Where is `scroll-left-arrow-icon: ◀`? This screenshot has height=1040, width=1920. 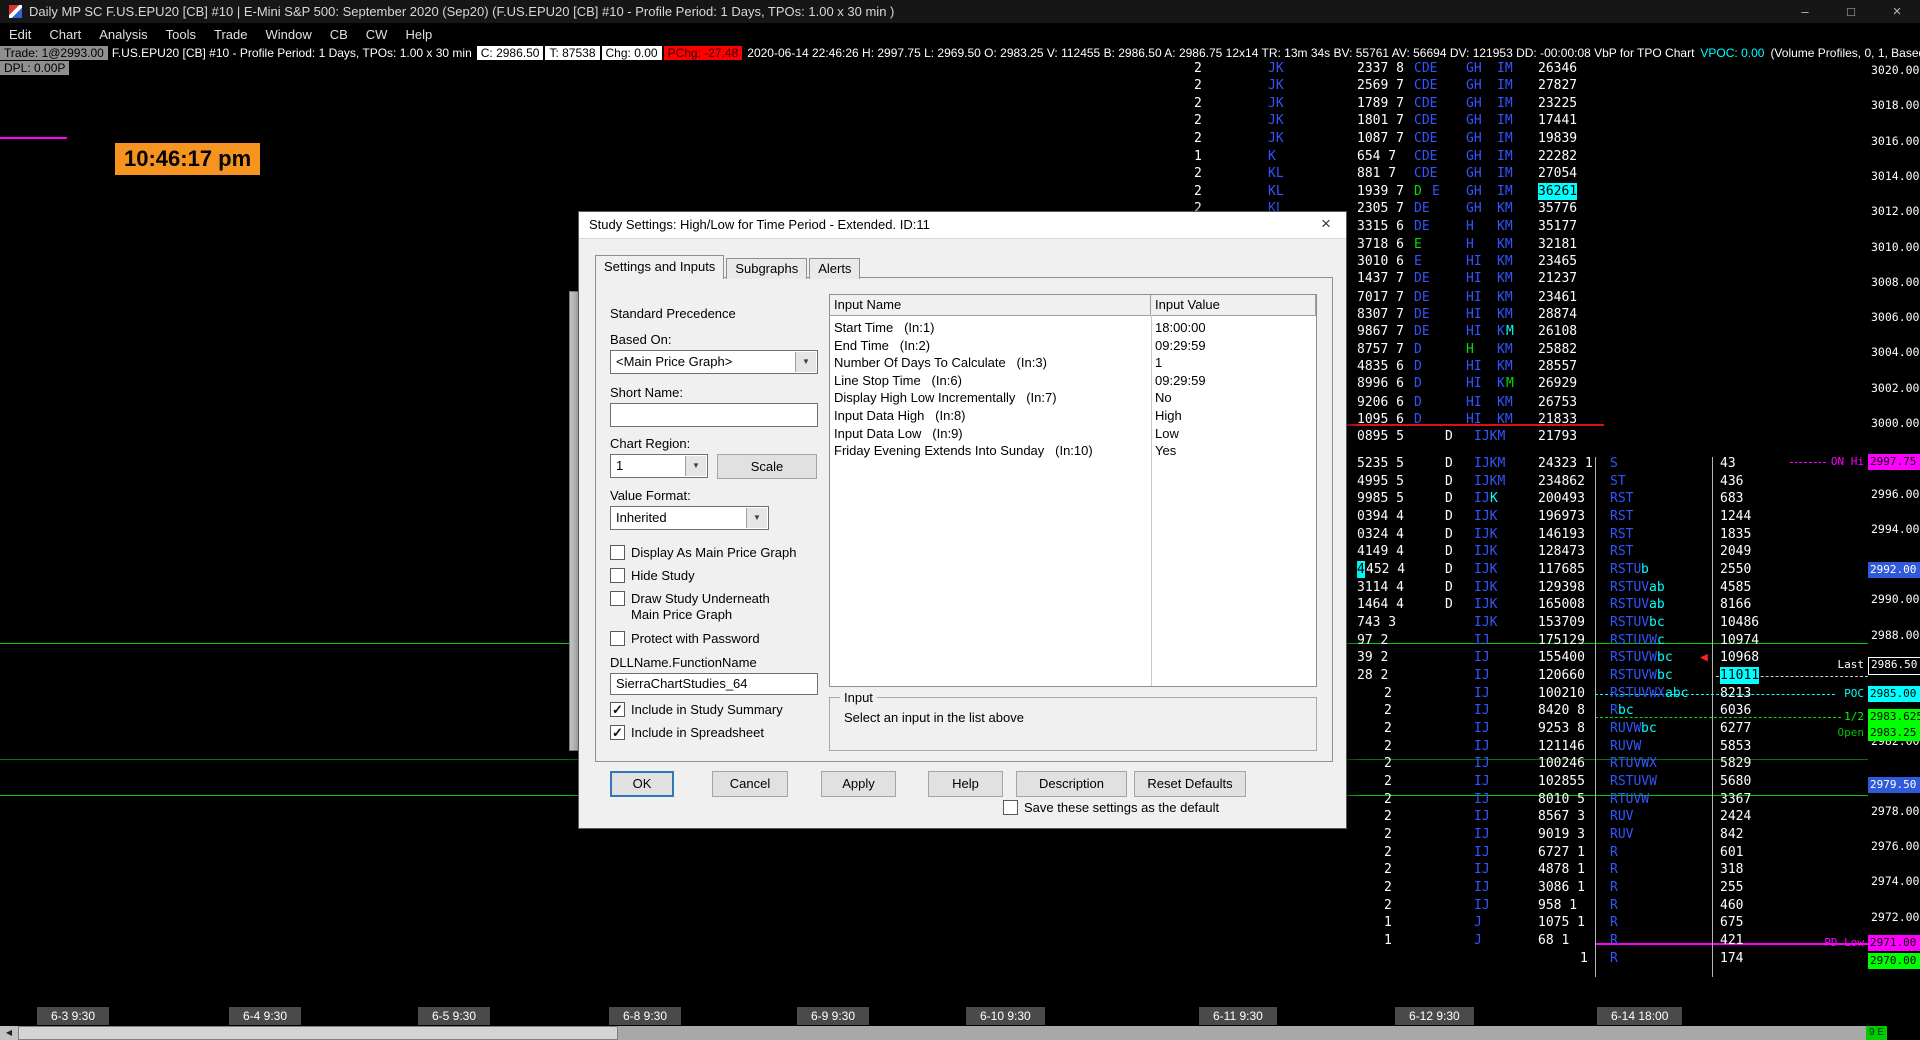
scroll-left-arrow-icon: ◀ is located at coordinates (9, 1033).